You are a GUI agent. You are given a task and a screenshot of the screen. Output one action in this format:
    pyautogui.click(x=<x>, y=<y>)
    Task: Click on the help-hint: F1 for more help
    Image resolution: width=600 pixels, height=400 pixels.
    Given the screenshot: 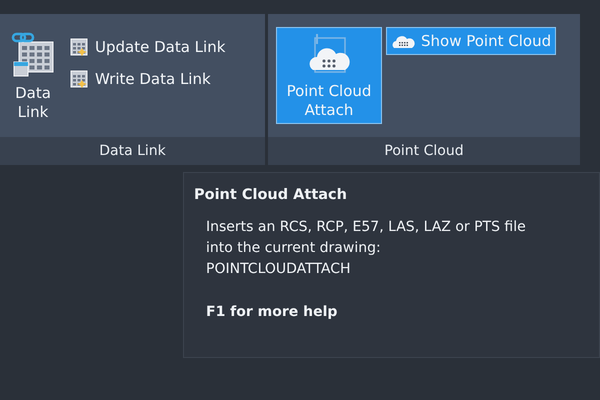 What is the action you would take?
    pyautogui.click(x=271, y=312)
    